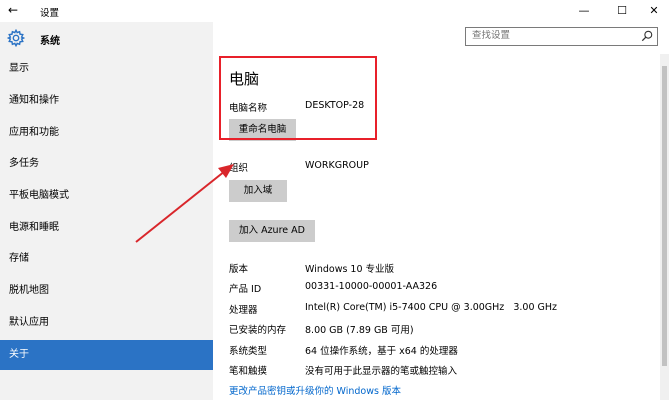 This screenshot has height=400, width=669. What do you see at coordinates (106, 355) in the screenshot?
I see `sidebar-item-about: 关于` at bounding box center [106, 355].